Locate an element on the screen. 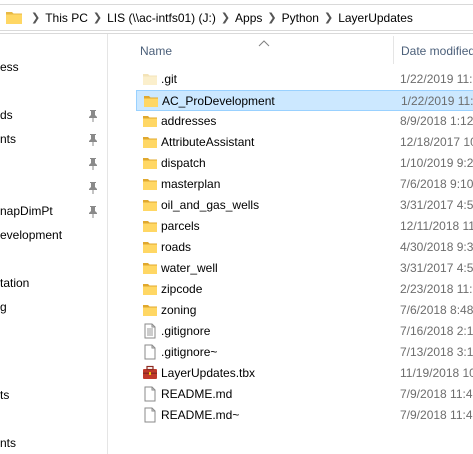  column-header-date-modified: Date modified is located at coordinates (437, 51).